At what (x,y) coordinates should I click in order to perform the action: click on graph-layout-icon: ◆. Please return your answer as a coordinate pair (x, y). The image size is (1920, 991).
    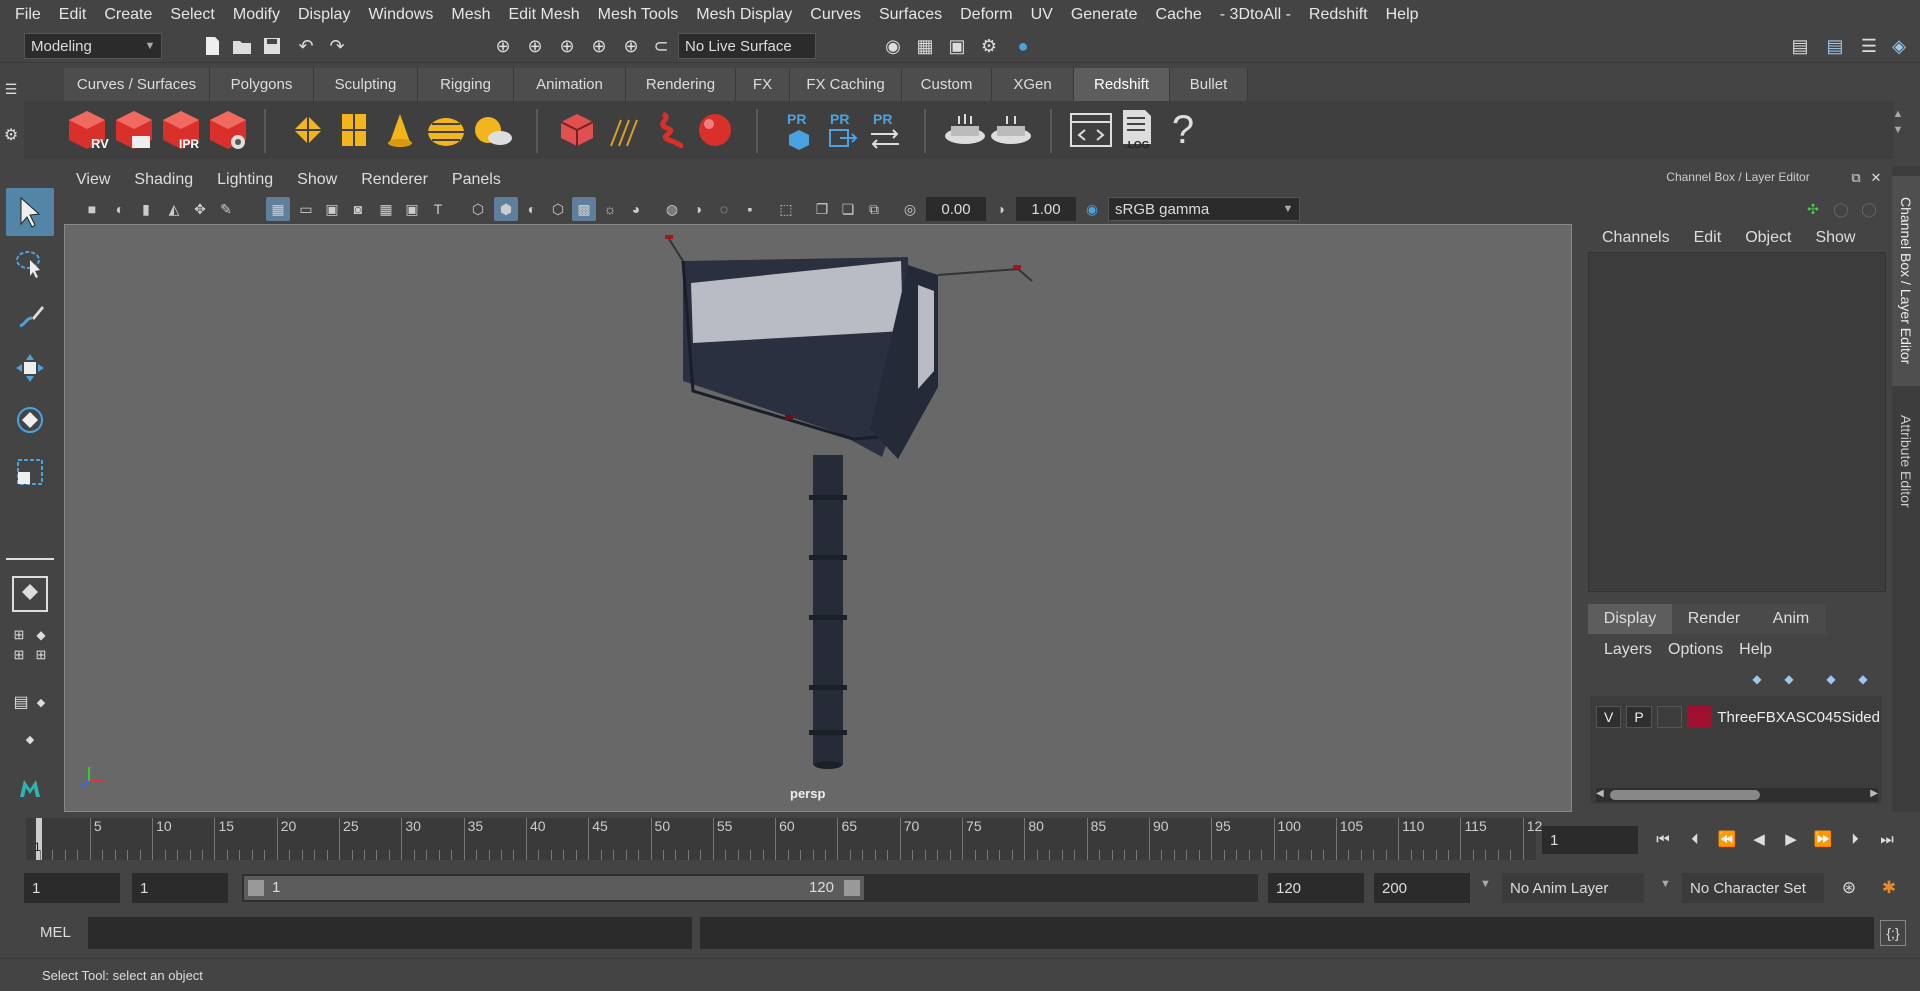
    Looking at the image, I should click on (30, 739).